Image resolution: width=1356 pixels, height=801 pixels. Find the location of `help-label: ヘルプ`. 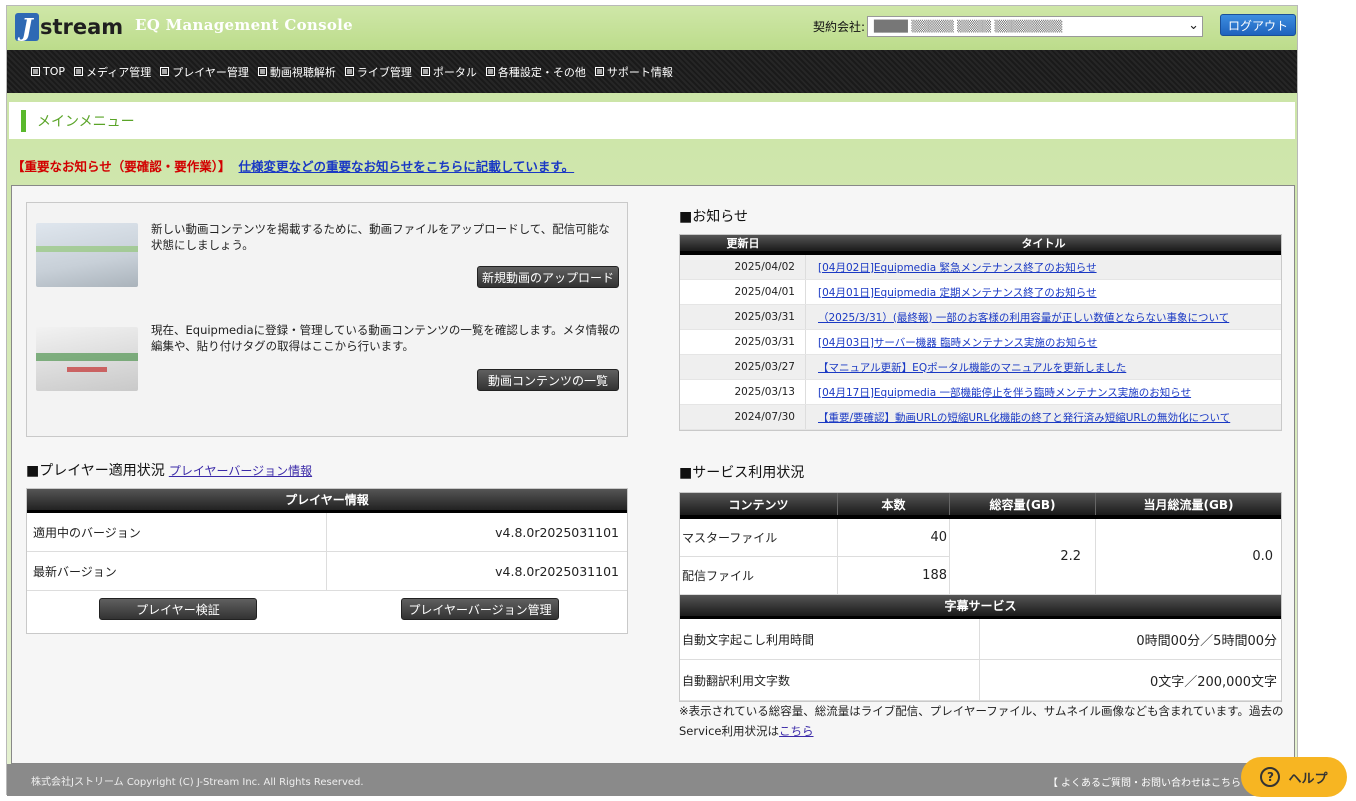

help-label: ヘルプ is located at coordinates (1308, 779).